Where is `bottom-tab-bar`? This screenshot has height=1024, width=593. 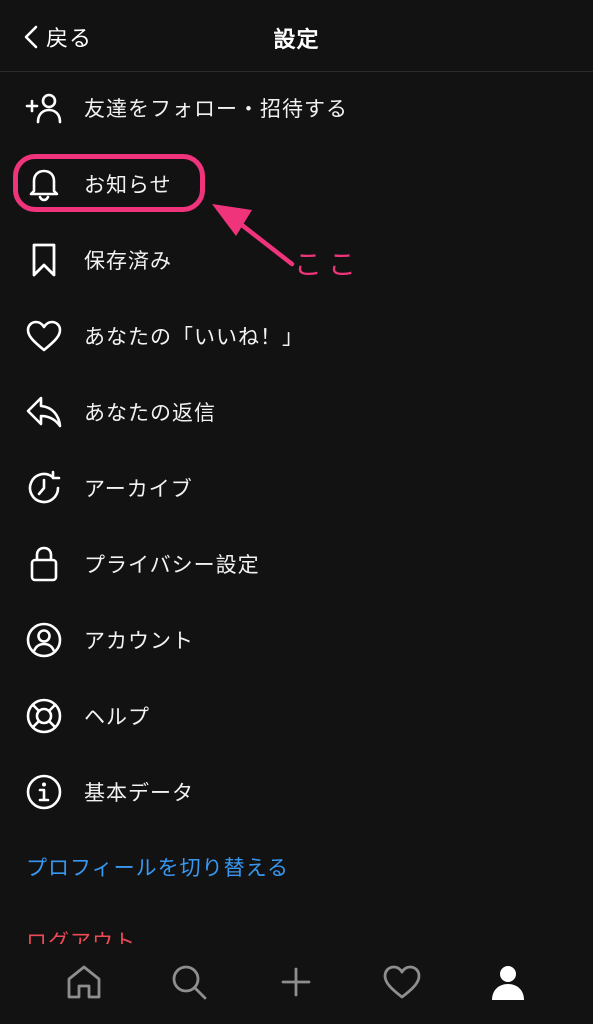
bottom-tab-bar is located at coordinates (296, 984).